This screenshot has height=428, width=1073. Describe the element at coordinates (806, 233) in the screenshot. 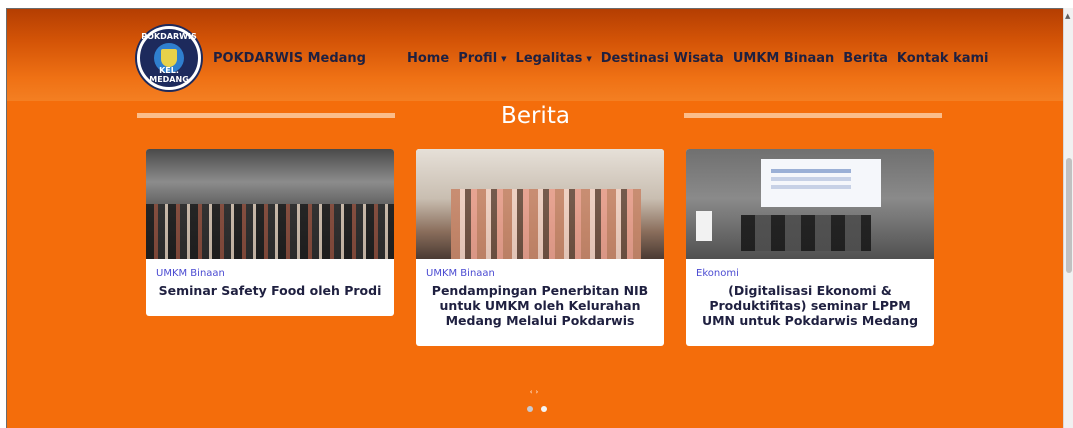

I see `seminar-speakers` at that location.